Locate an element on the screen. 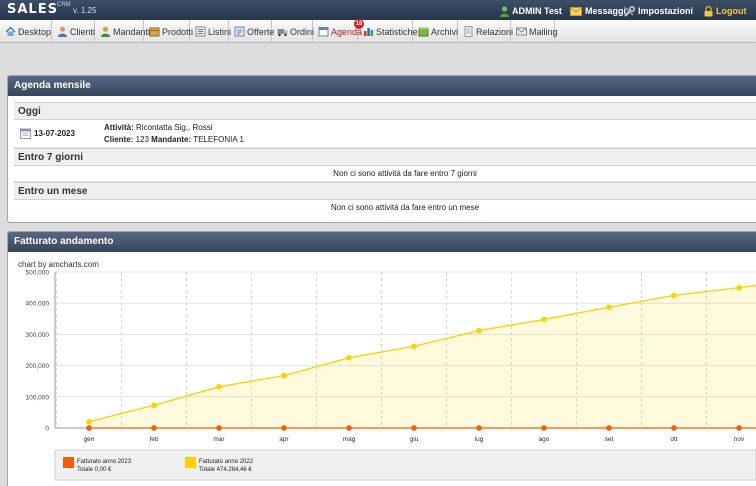 The image size is (756, 486). nav-item-clienti: Clienti is located at coordinates (73, 31).